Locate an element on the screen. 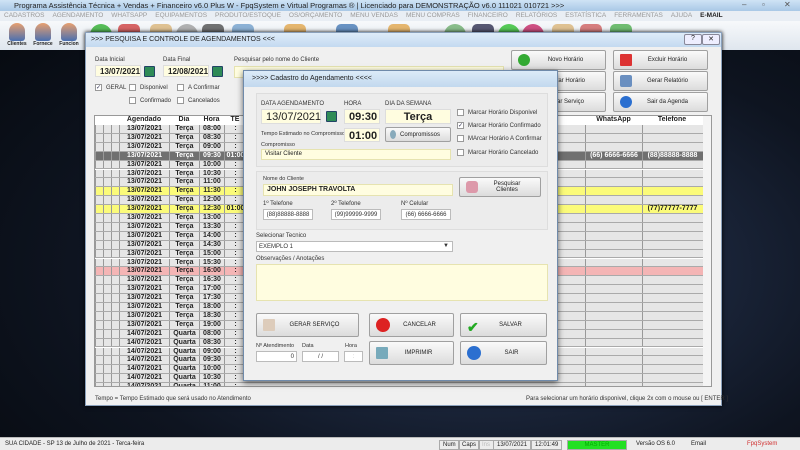  menu-email: E-MAIL is located at coordinates (711, 15).